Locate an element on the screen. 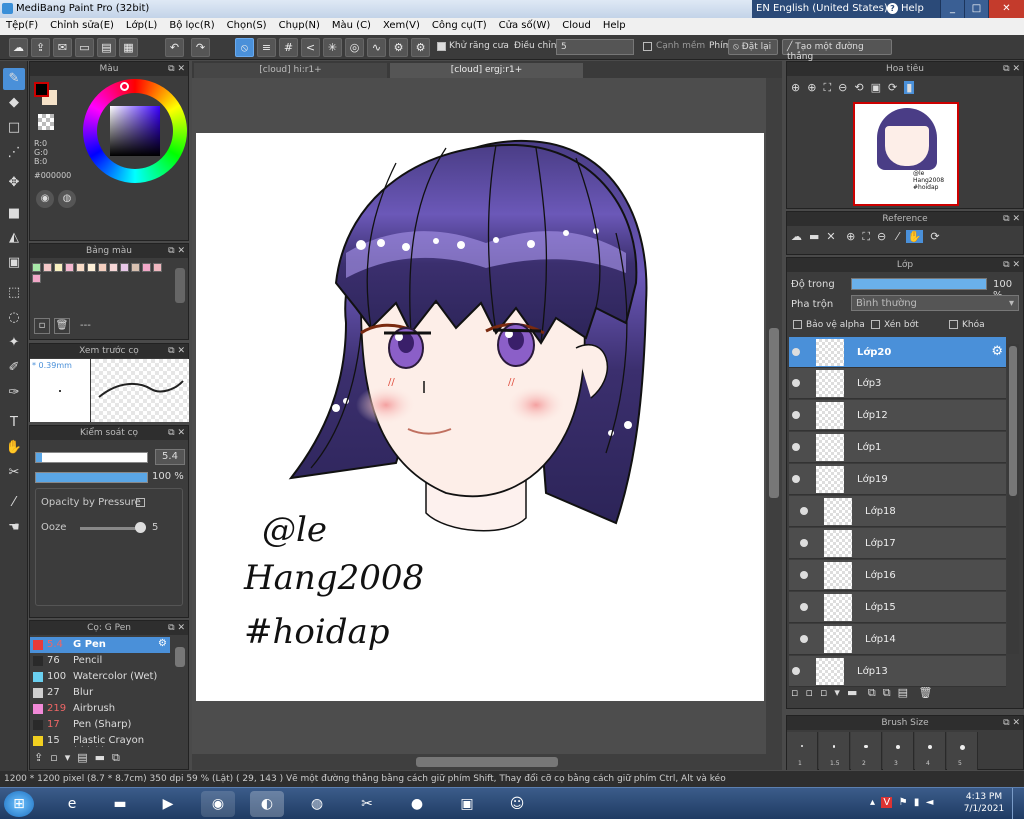 The width and height of the screenshot is (1024, 819). ooze-handle is located at coordinates (140, 527).